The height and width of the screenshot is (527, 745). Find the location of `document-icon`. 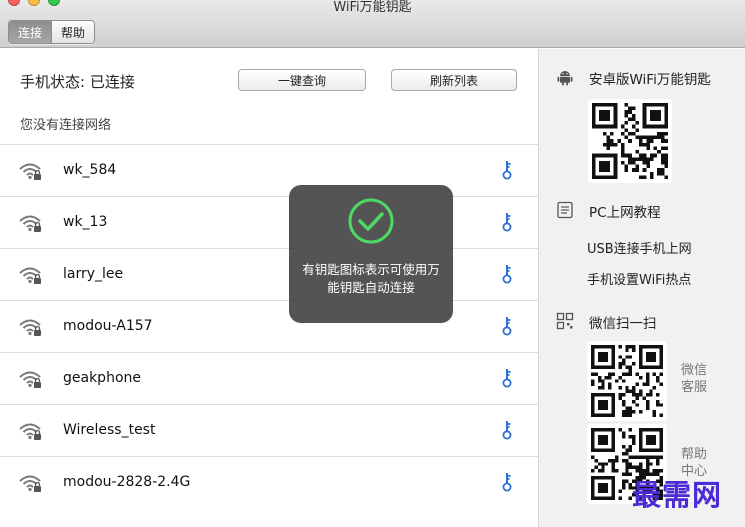

document-icon is located at coordinates (565, 210).